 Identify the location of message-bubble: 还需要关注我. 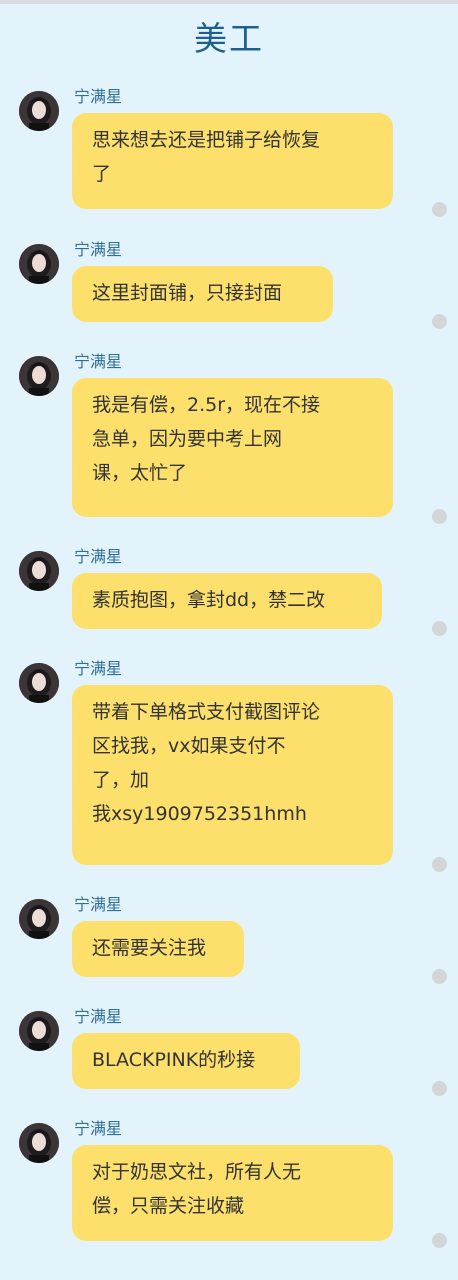
(158, 949).